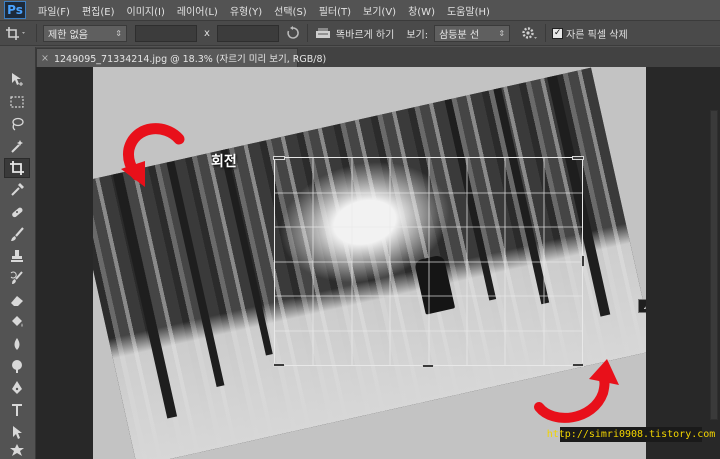 Image resolution: width=720 pixels, height=459 pixels. Describe the element at coordinates (166, 33) in the screenshot. I see `crop-width-input` at that location.